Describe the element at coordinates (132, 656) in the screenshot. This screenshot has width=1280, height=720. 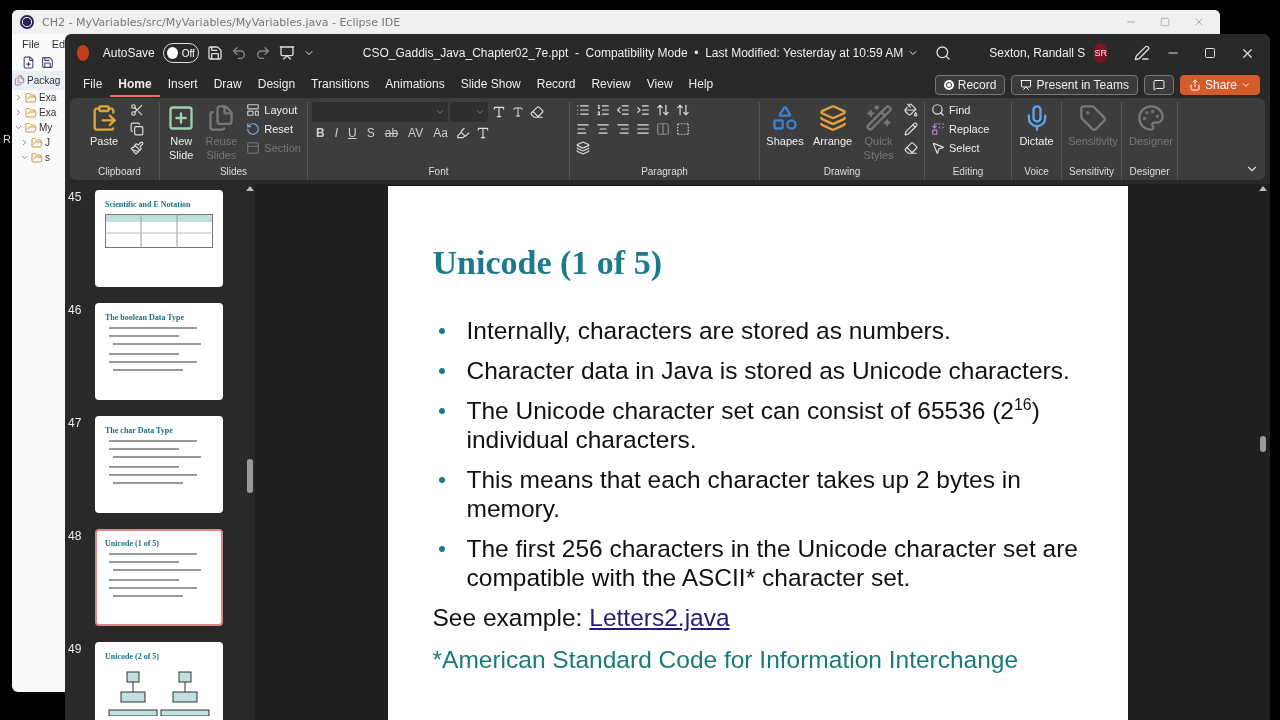
I see `thumbnail-title: Unicode (2 of 5)` at that location.